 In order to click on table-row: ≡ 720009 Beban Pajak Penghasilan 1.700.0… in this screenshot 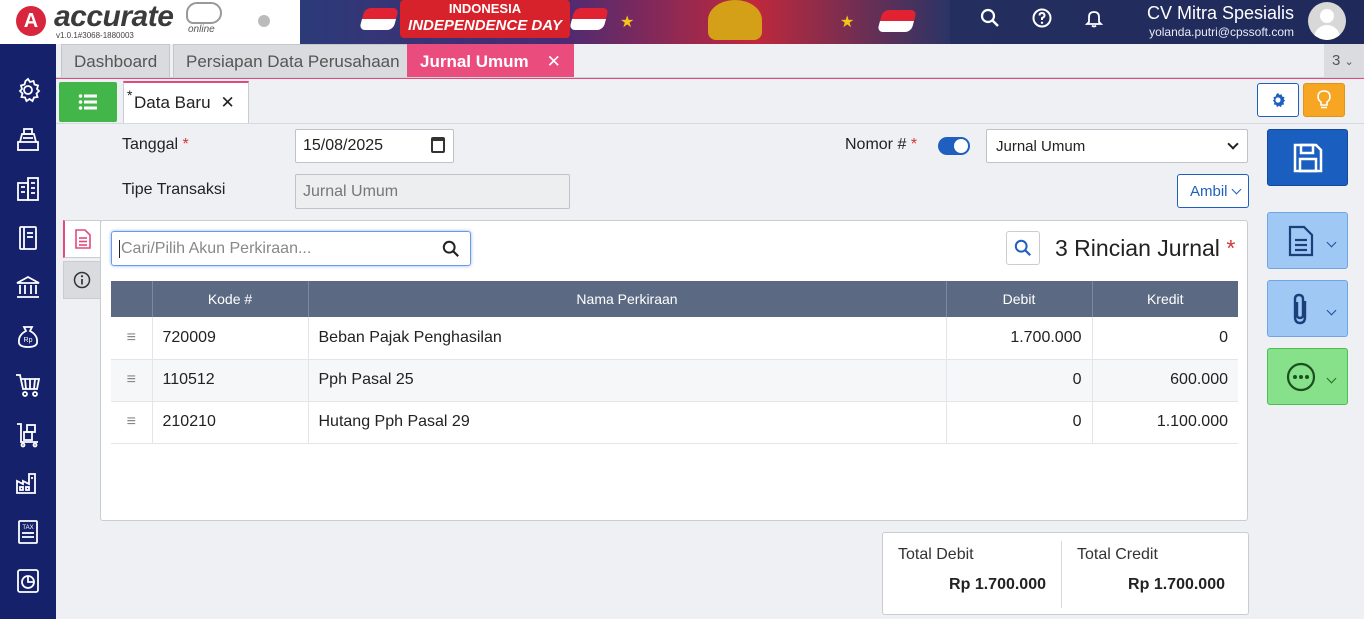, I will do `click(674, 338)`.